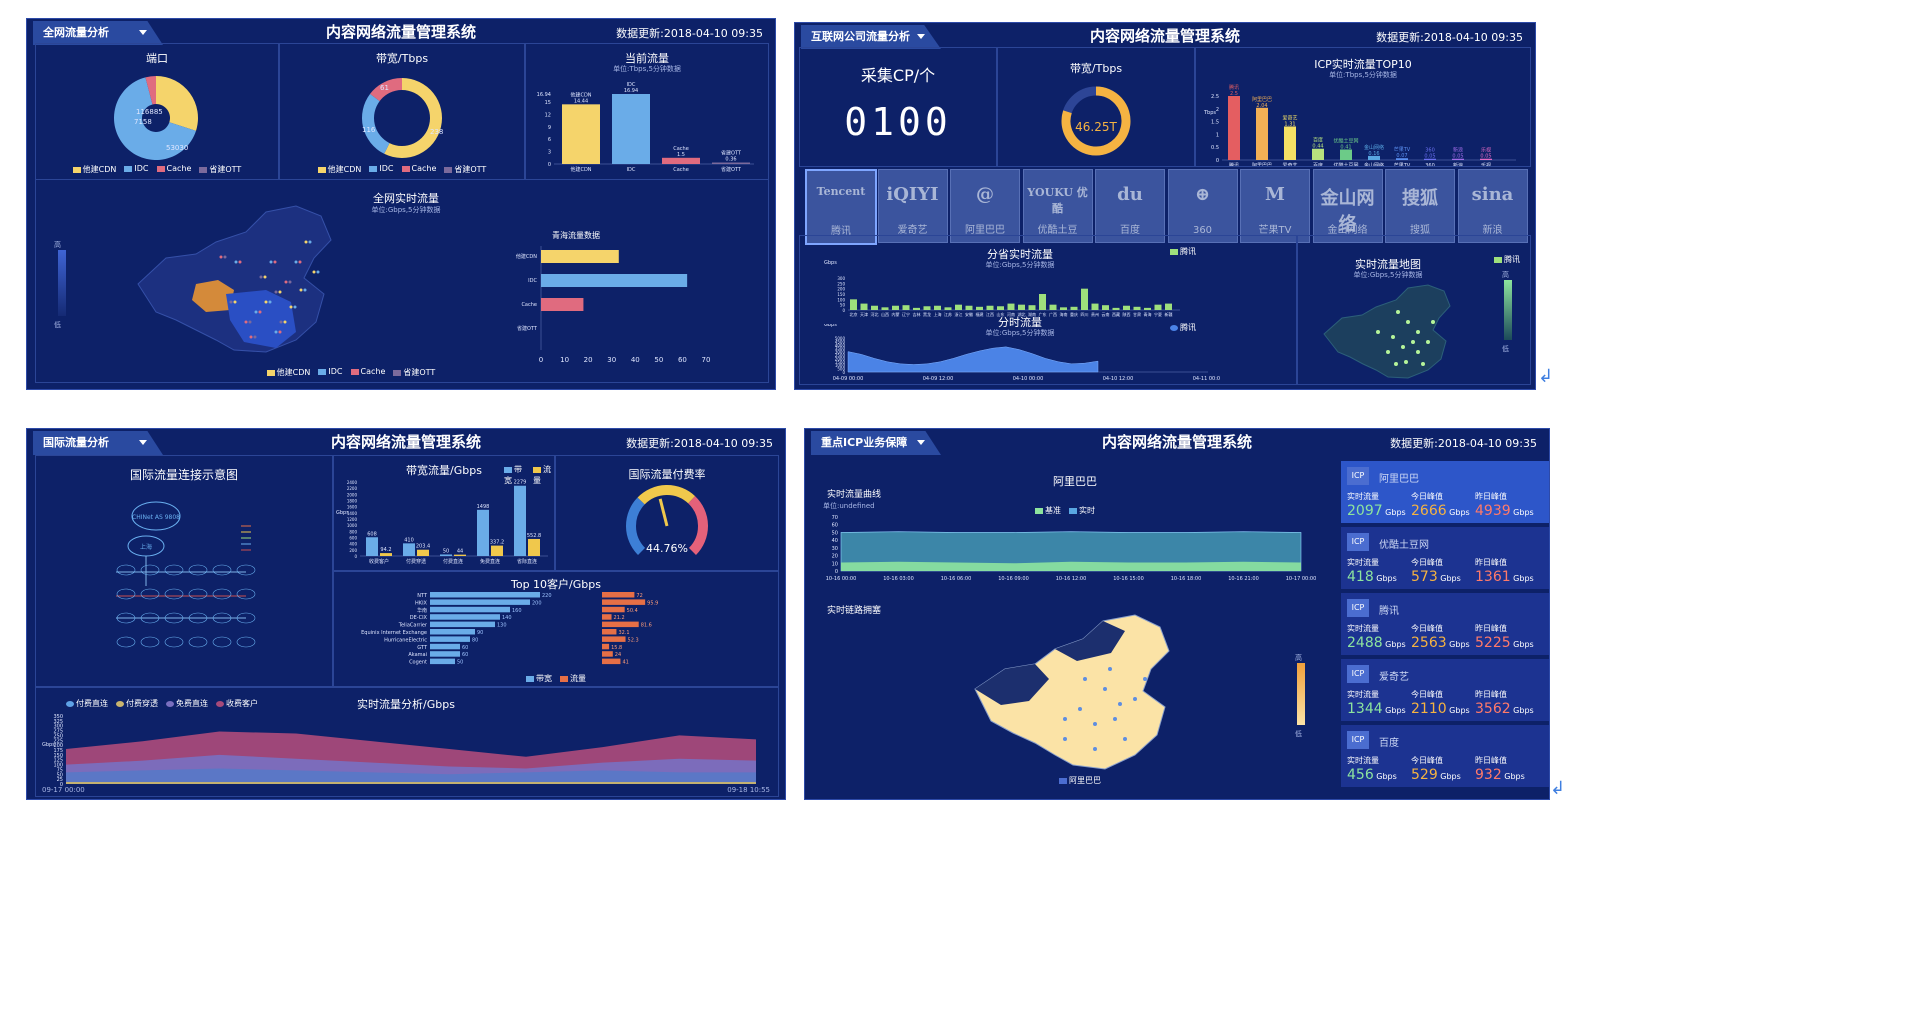 The image size is (1930, 1010). I want to click on bar-value-label: 0.41, so click(1345, 148).